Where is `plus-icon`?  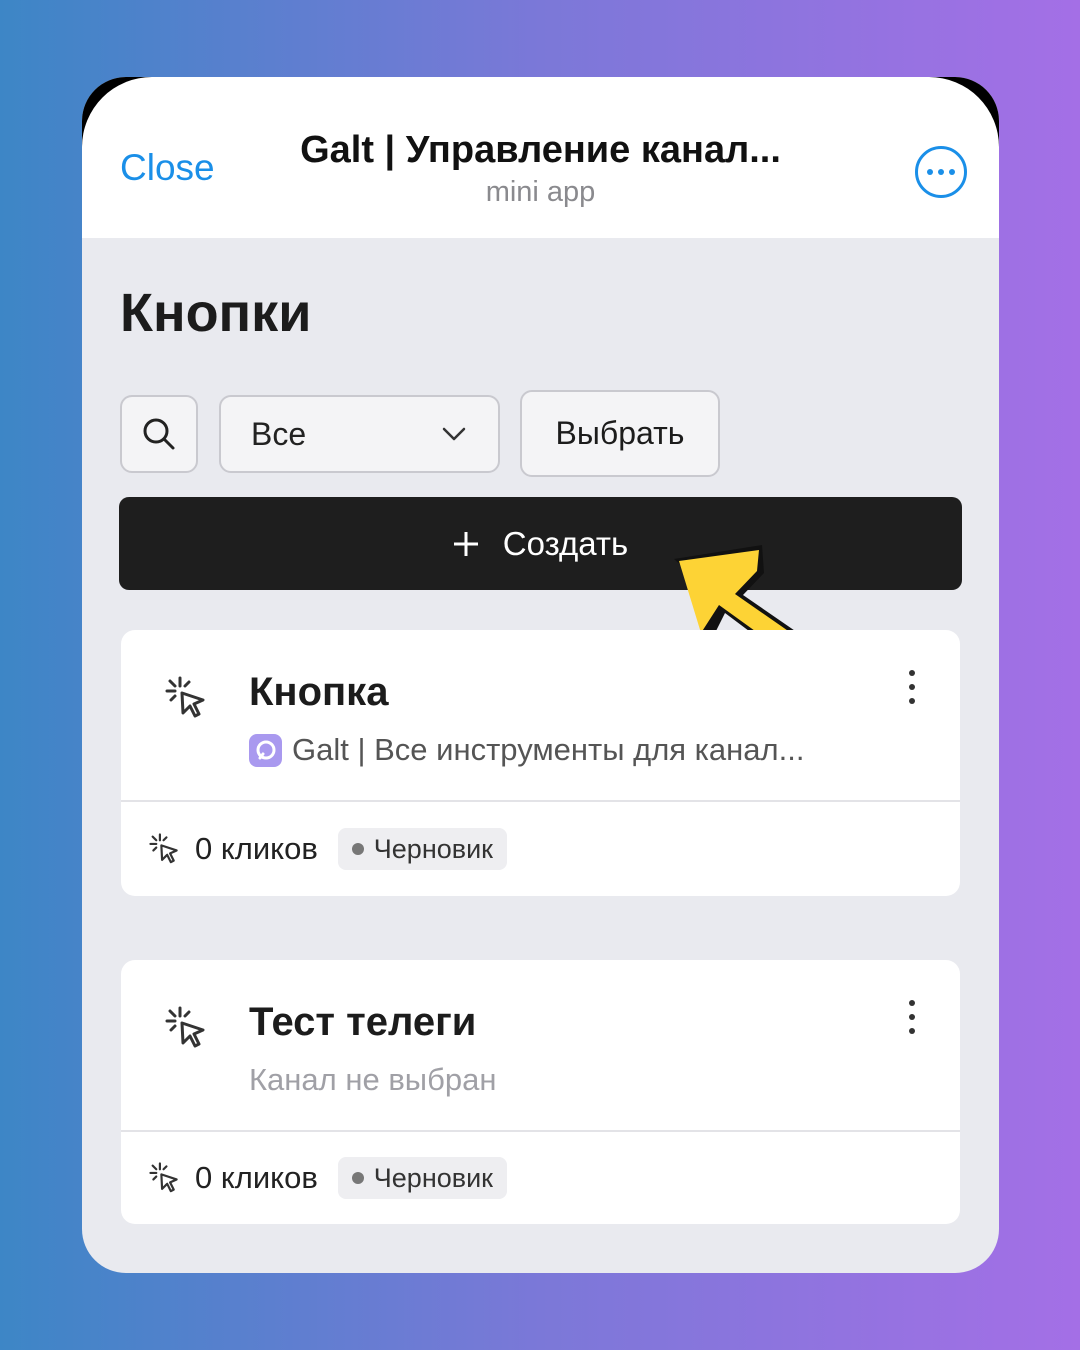
plus-icon is located at coordinates (465, 543).